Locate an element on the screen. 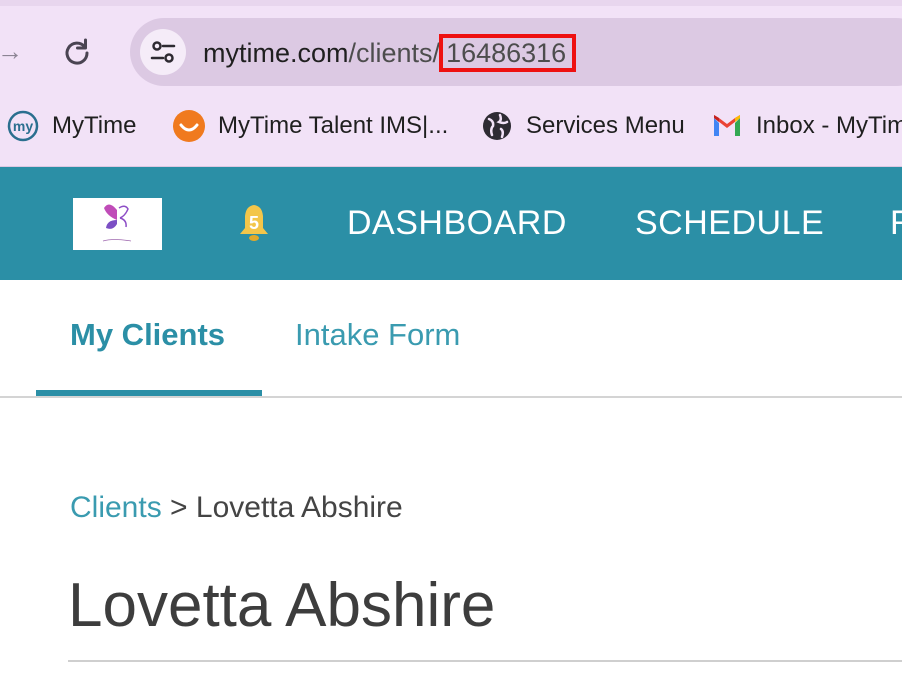 The image size is (902, 677). notifications-bell-icon: 5 is located at coordinates (254, 223).